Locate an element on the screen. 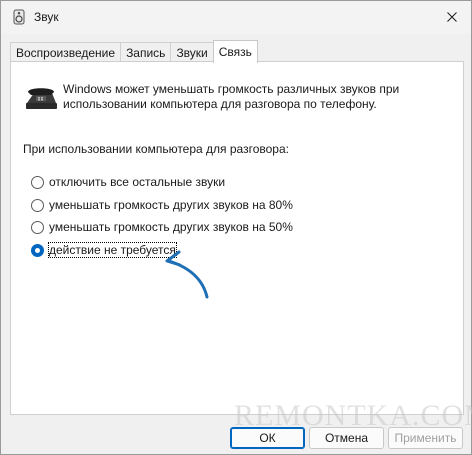 The image size is (472, 455). tab-communications: Связь is located at coordinates (235, 51).